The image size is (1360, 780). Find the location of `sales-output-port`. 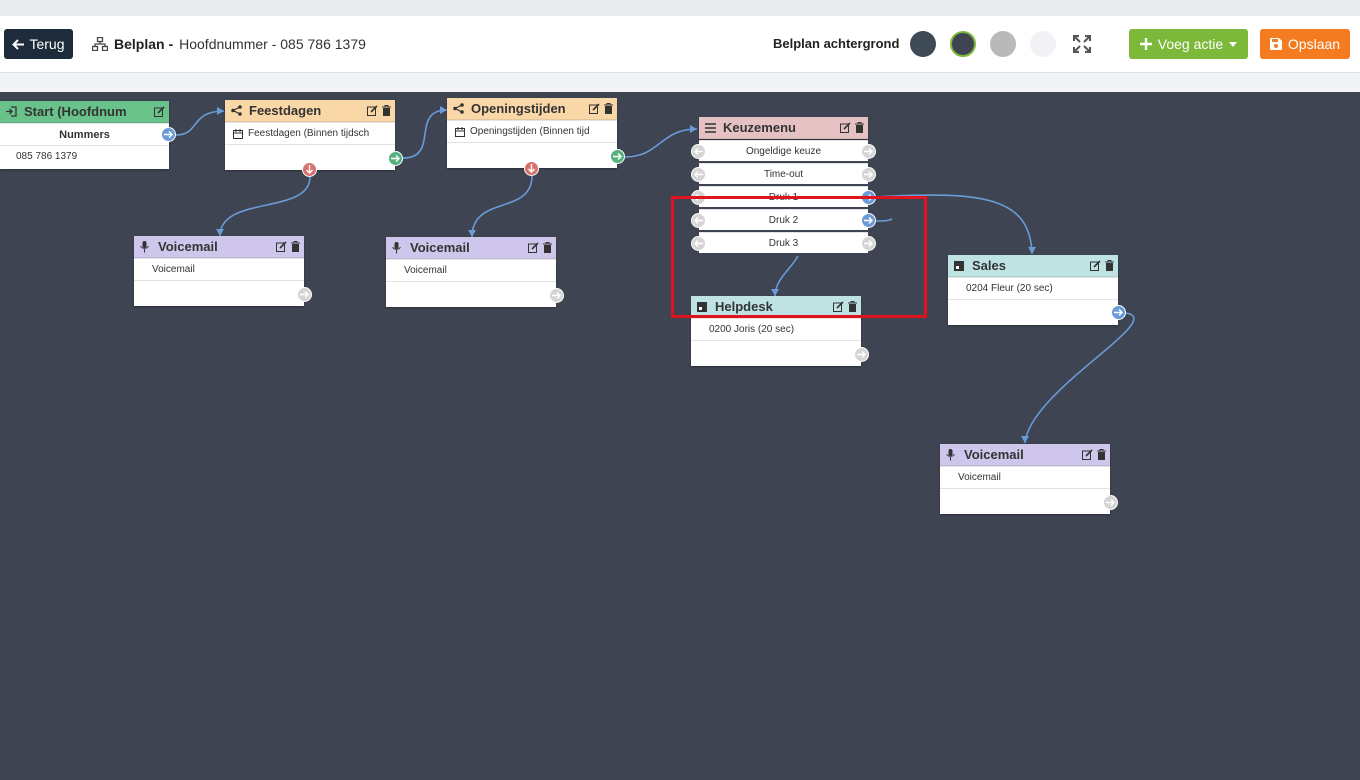

sales-output-port is located at coordinates (1118, 312).